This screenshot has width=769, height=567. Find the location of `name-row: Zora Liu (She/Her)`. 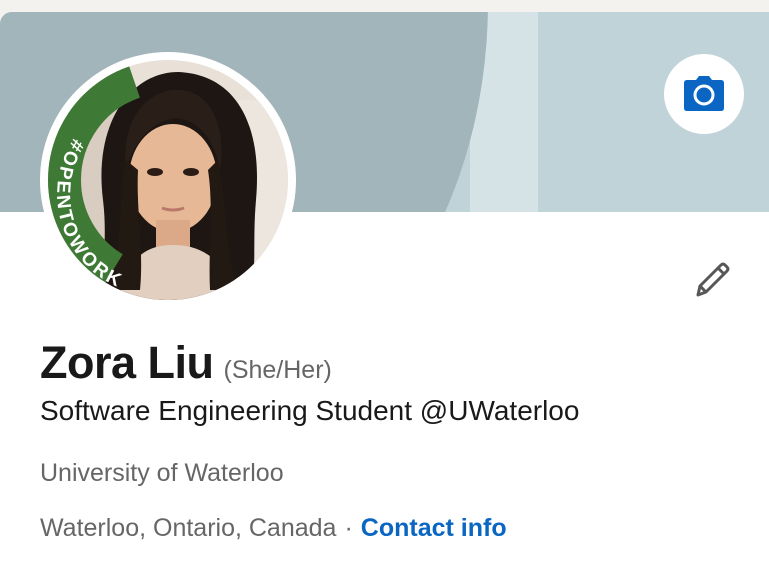

name-row: Zora Liu (She/Her) is located at coordinates (186, 363).